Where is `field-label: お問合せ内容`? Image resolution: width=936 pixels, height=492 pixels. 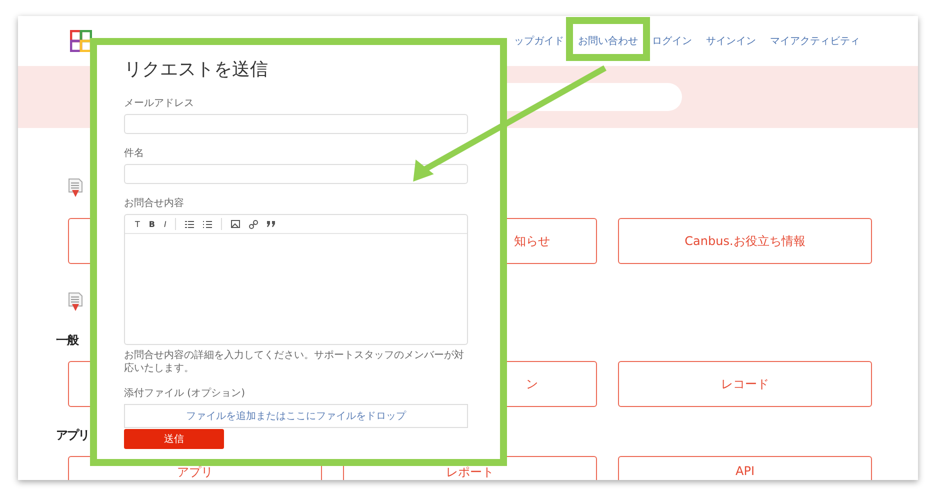 field-label: お問合せ内容 is located at coordinates (154, 203).